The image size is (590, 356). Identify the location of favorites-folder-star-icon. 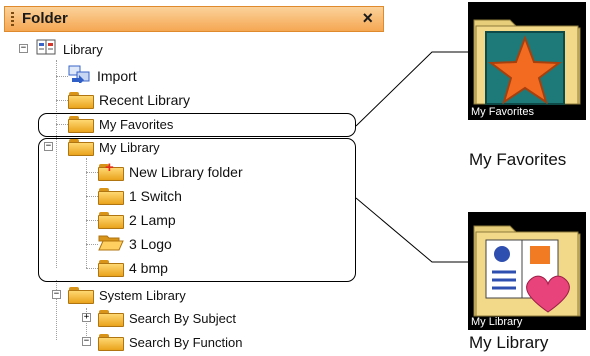
(527, 62).